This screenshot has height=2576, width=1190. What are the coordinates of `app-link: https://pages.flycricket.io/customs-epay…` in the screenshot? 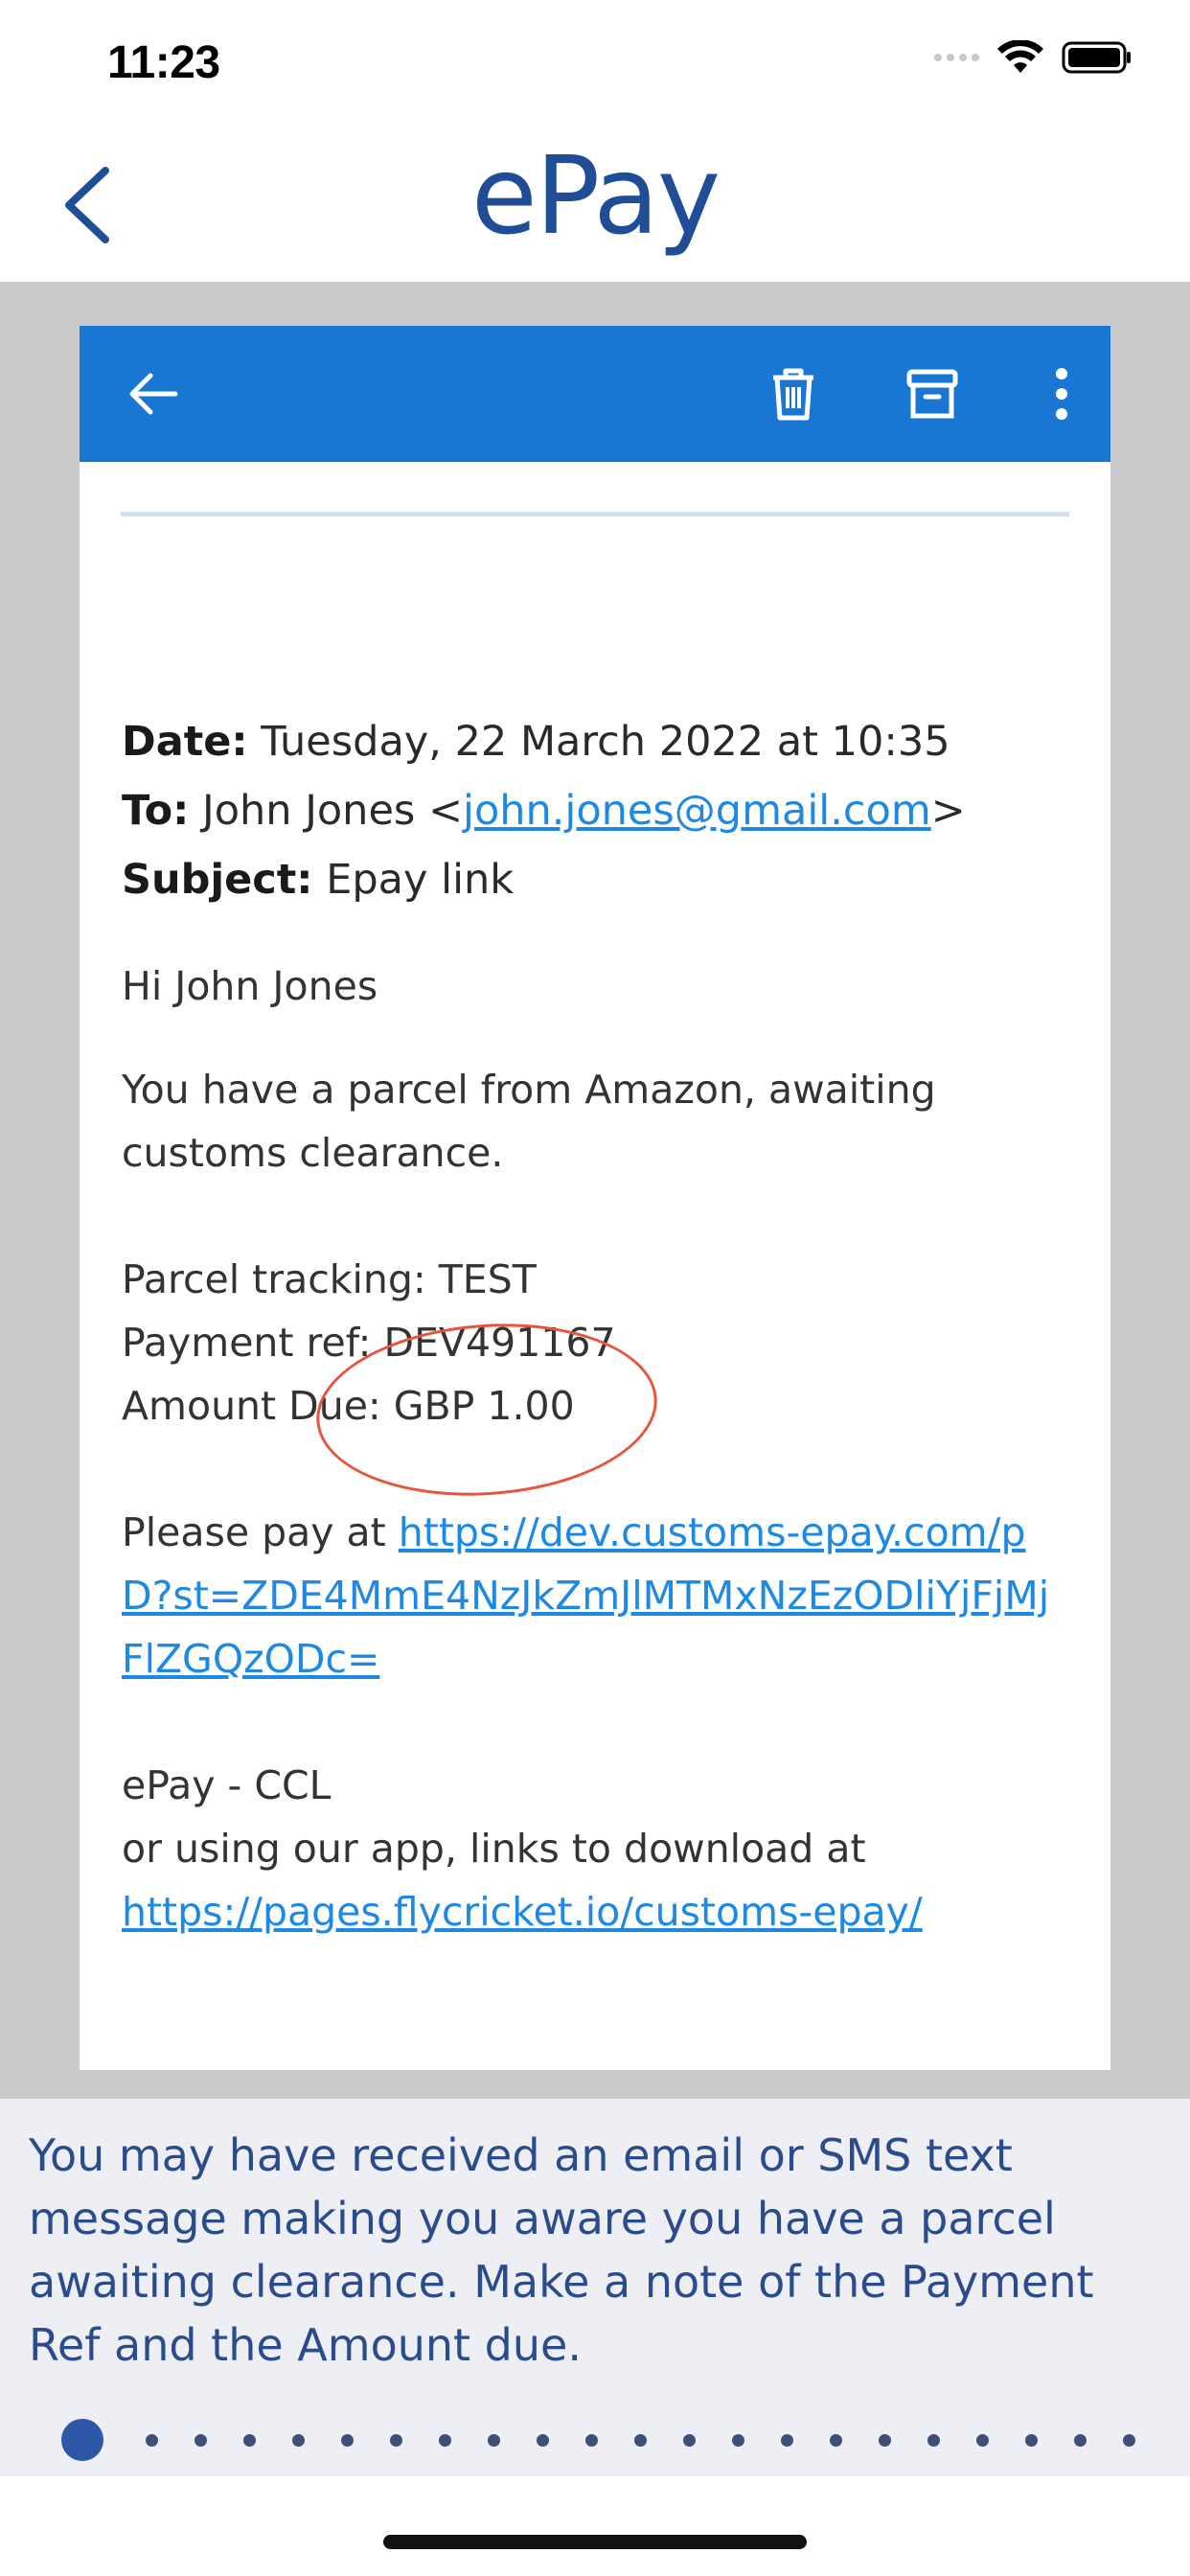 It's located at (601, 1912).